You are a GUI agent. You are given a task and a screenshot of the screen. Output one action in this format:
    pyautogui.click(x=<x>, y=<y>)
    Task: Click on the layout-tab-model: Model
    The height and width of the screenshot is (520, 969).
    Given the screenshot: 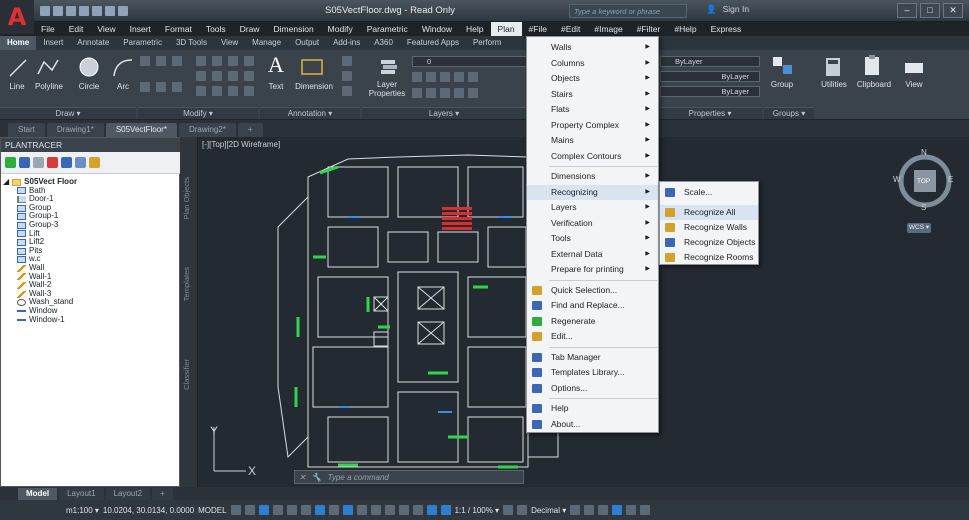 What is the action you would take?
    pyautogui.click(x=38, y=493)
    